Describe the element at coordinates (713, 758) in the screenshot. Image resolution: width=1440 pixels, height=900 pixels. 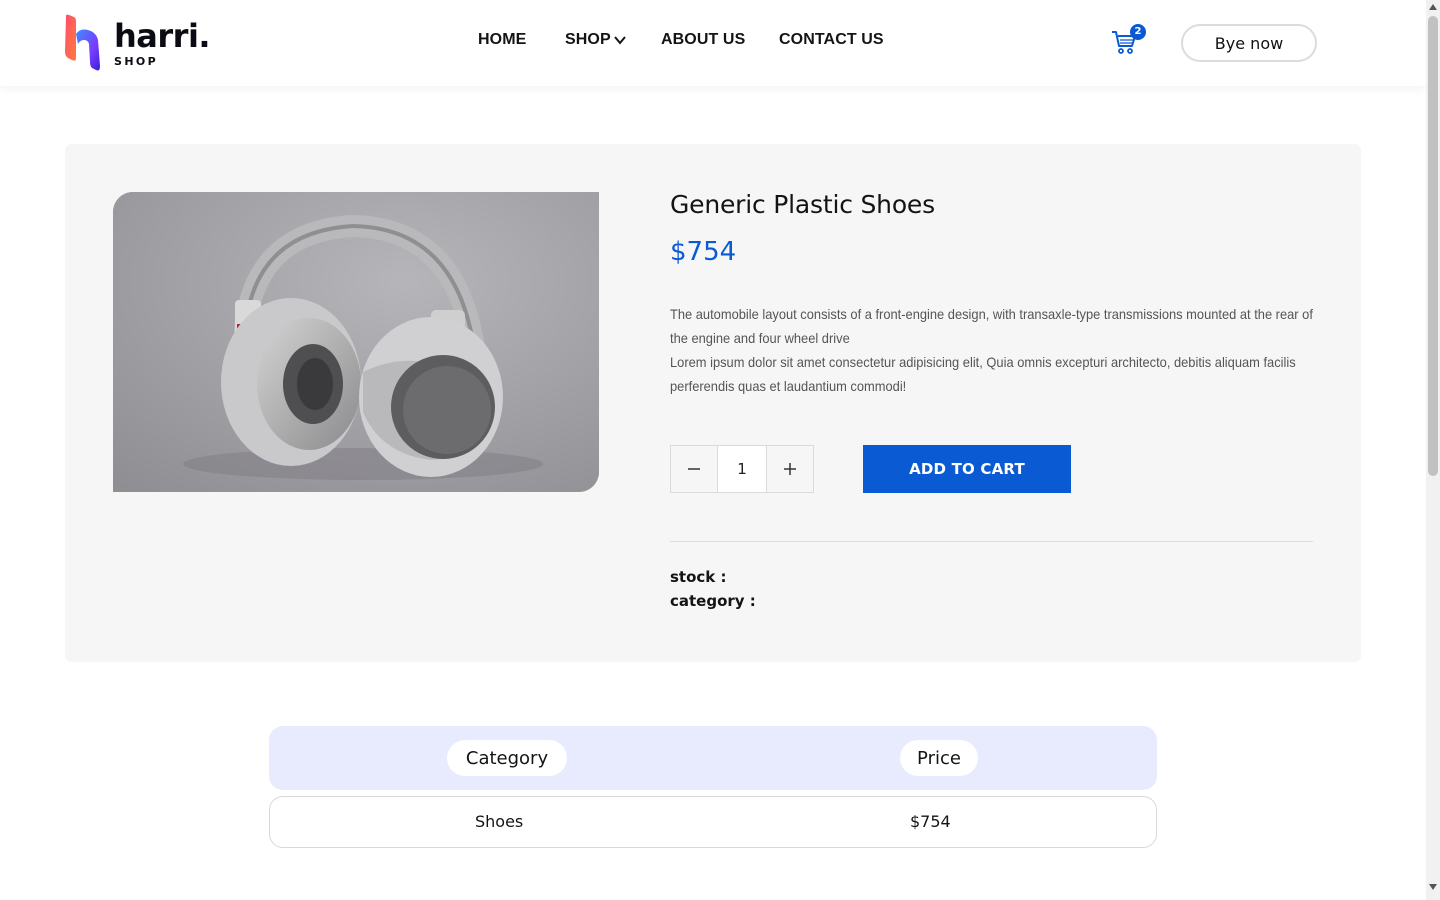
I see `table-header: Category Price` at that location.